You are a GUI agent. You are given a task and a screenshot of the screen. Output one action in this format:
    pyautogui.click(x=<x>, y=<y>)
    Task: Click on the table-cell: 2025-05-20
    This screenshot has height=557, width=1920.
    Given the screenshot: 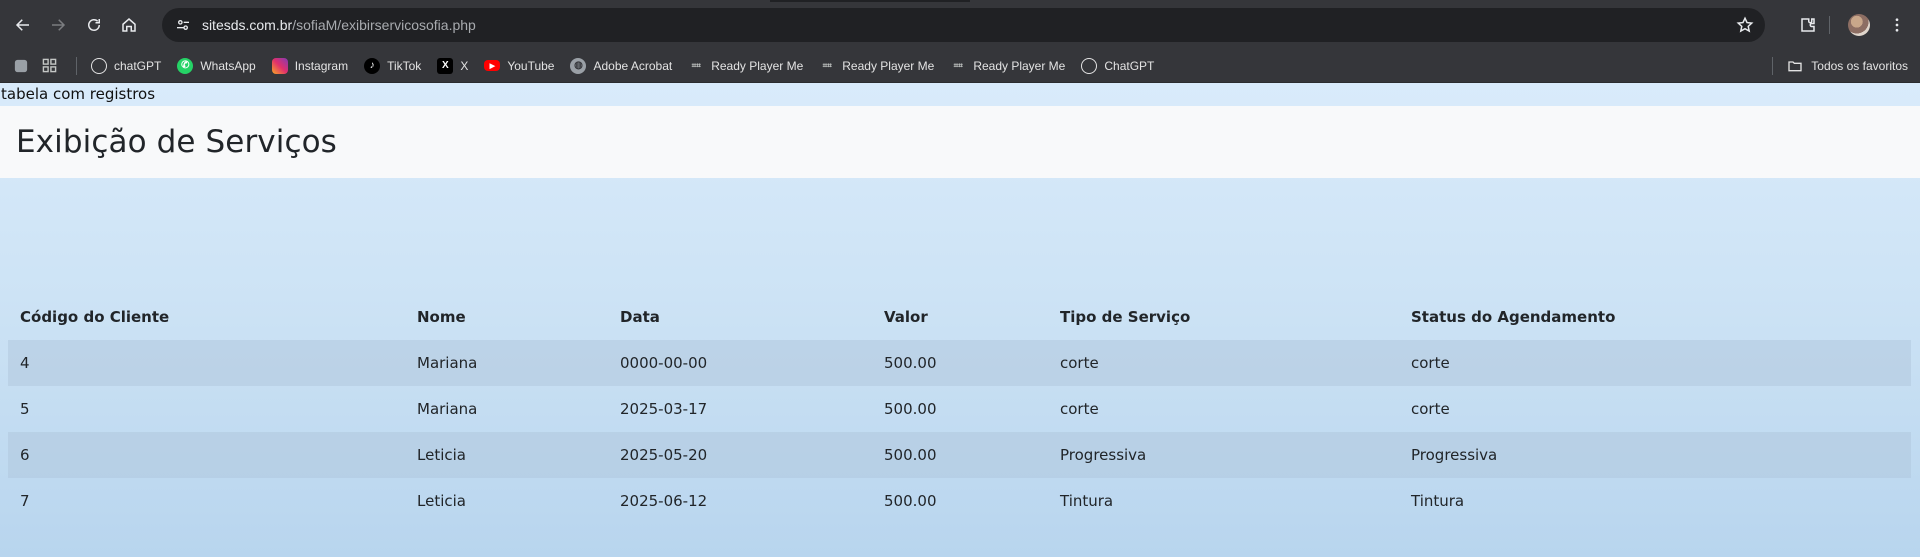 What is the action you would take?
    pyautogui.click(x=740, y=455)
    